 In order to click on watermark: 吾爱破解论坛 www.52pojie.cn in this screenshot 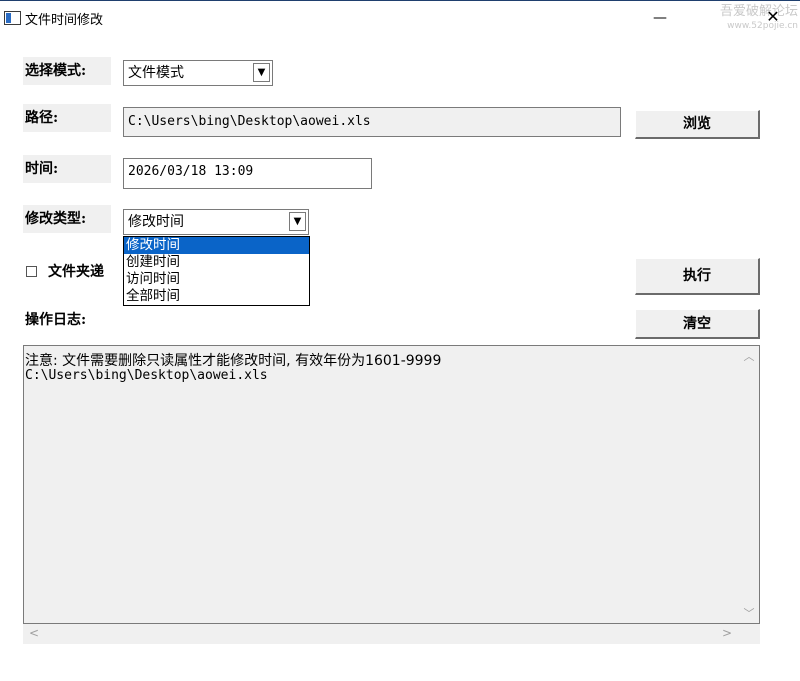, I will do `click(748, 19)`.